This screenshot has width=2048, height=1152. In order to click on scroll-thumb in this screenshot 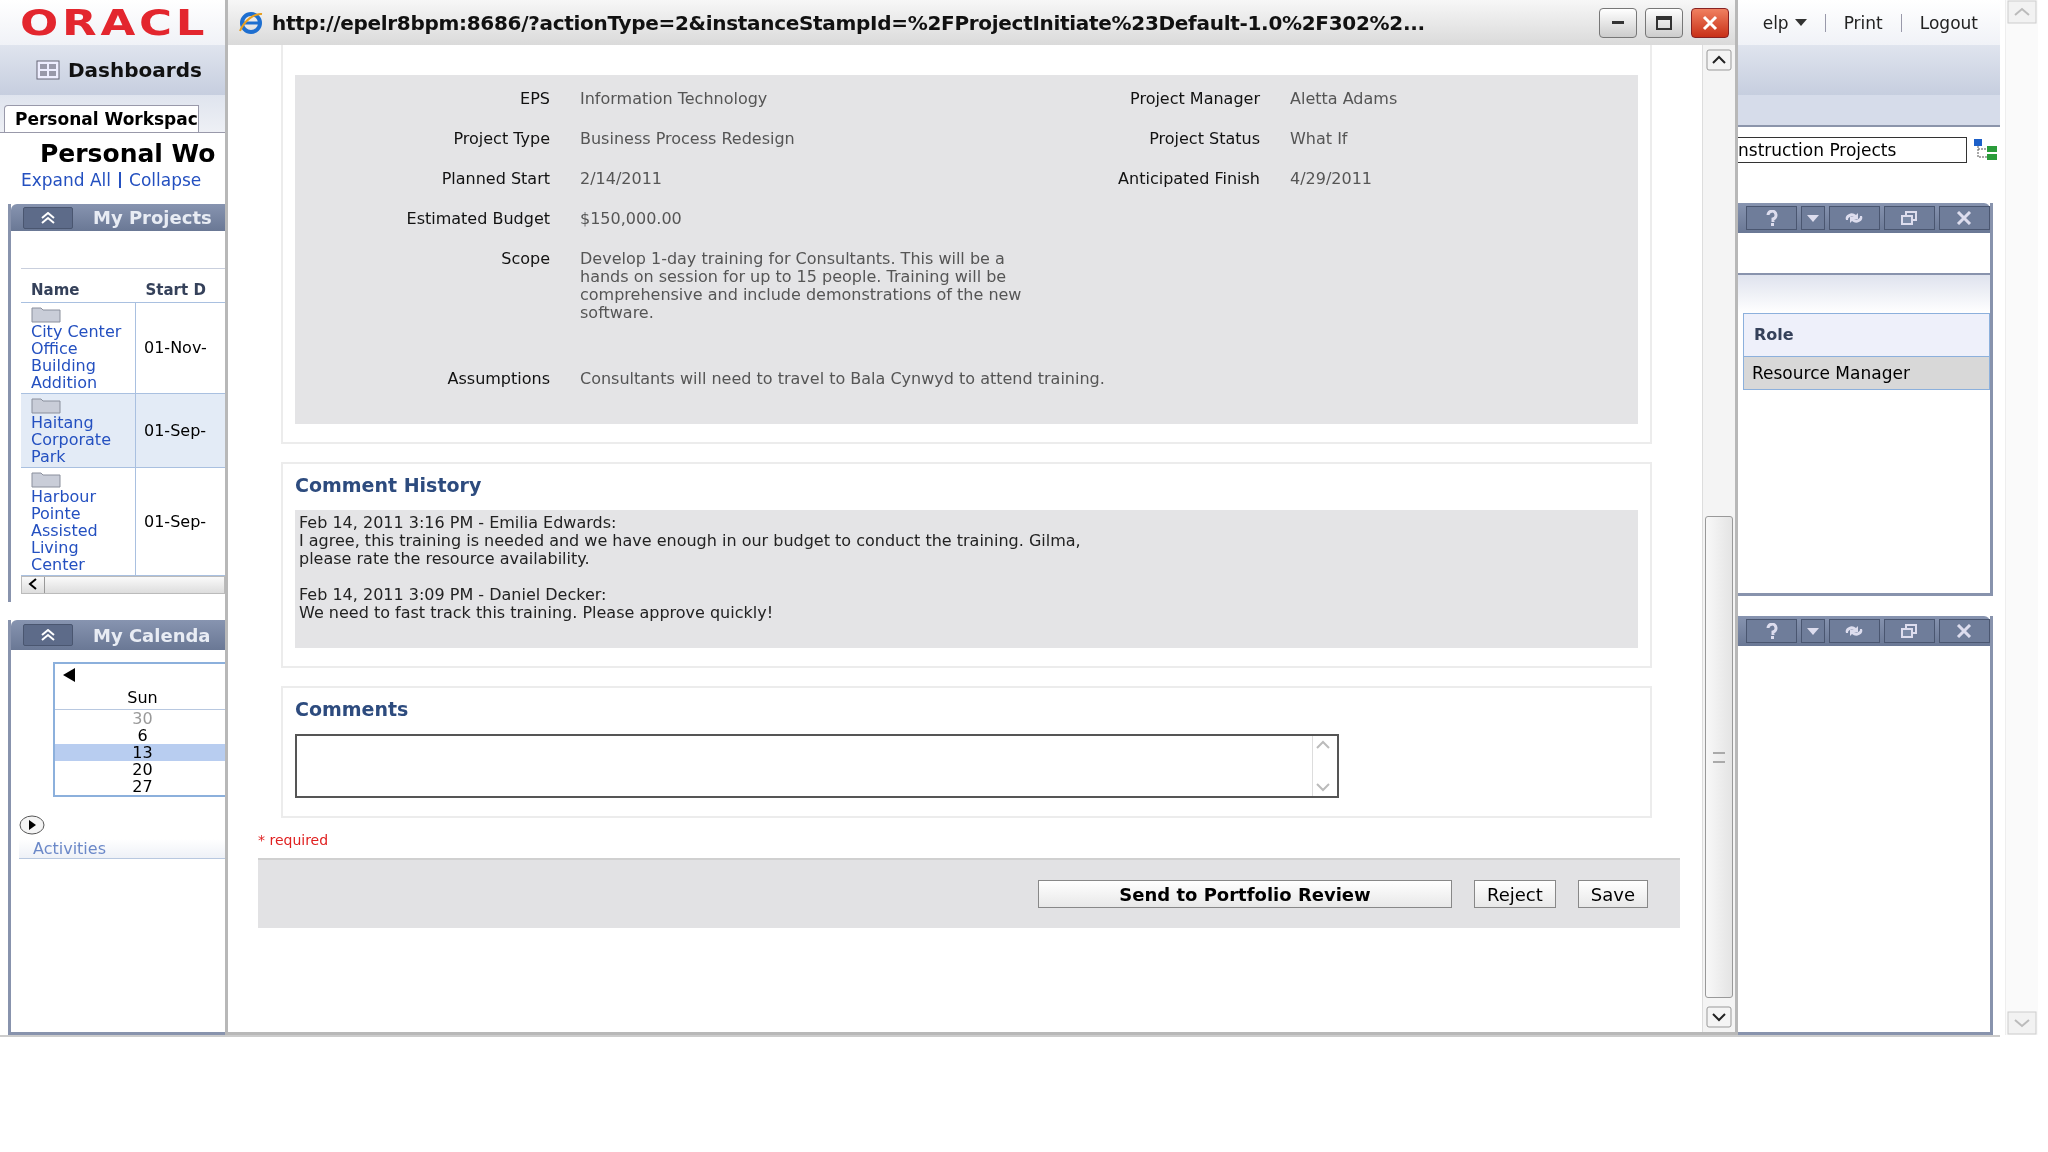, I will do `click(1719, 757)`.